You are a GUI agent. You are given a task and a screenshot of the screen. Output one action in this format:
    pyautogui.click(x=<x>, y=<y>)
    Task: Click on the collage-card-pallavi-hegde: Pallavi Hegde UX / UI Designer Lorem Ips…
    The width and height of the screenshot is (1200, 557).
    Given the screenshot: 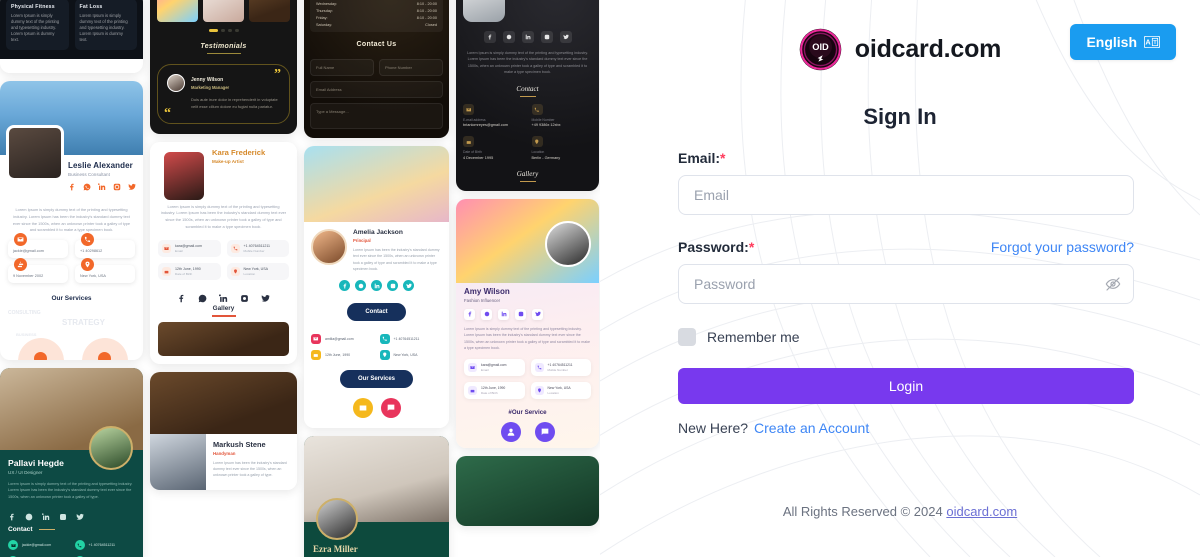 What is the action you would take?
    pyautogui.click(x=71, y=462)
    